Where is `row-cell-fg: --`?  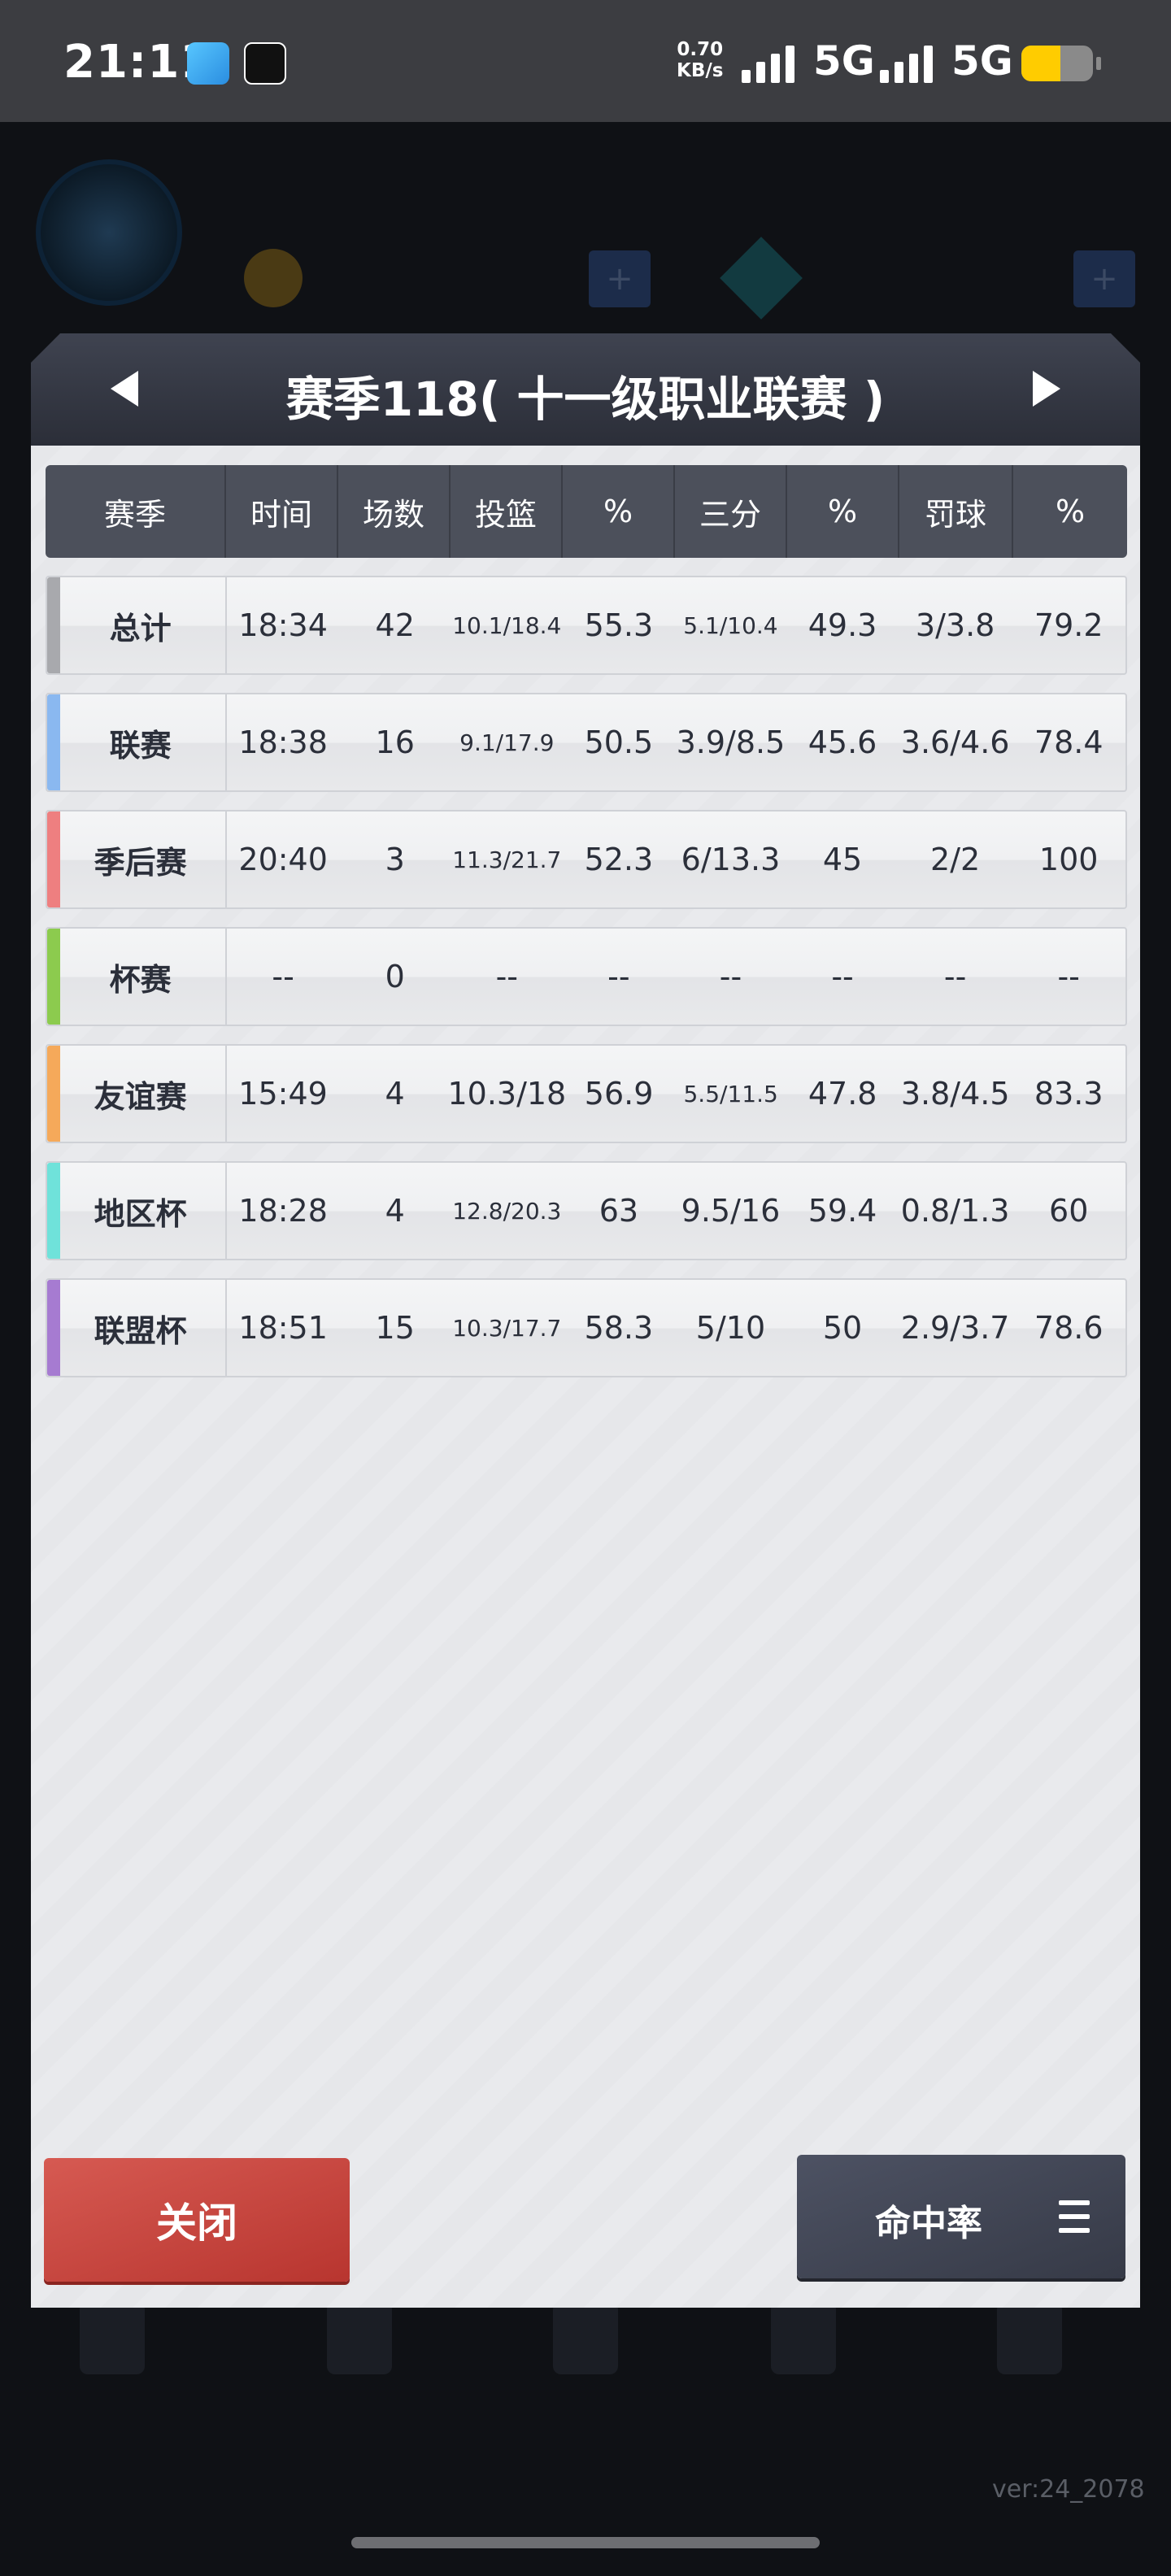
row-cell-fg: -- is located at coordinates (507, 977).